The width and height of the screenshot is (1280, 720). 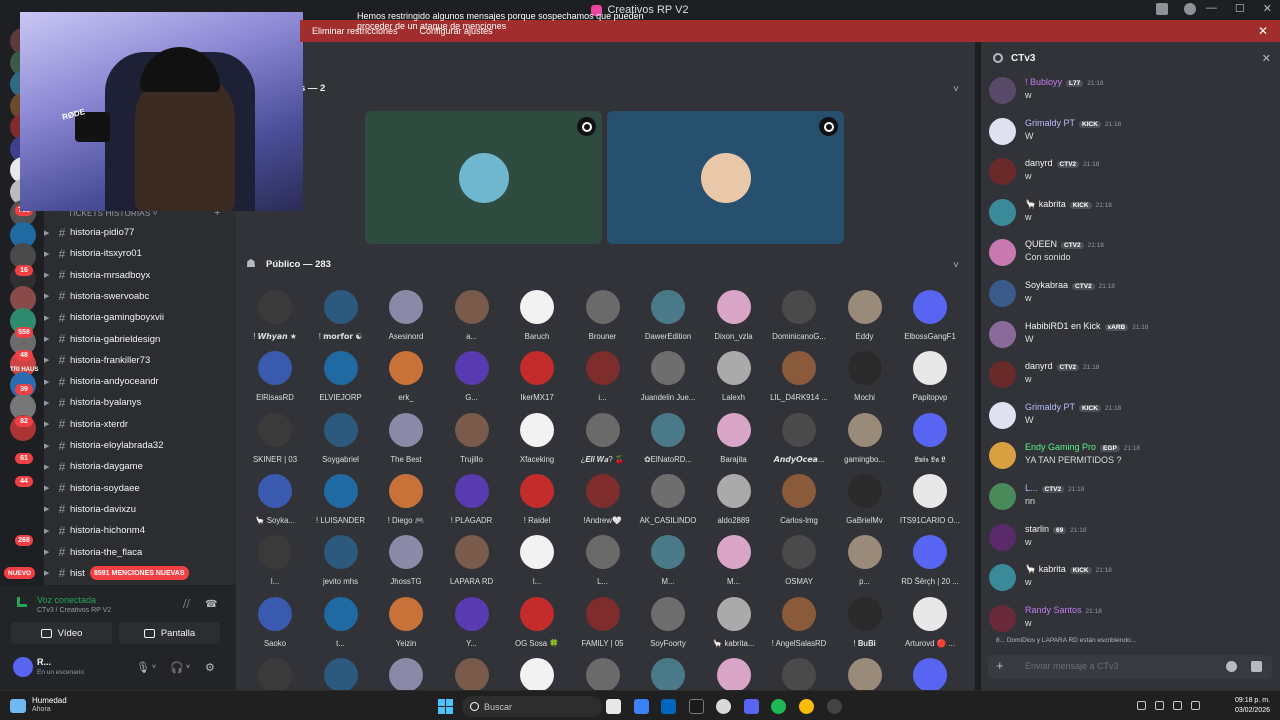 What do you see at coordinates (140, 317) in the screenshot?
I see `channel-item: ▶ # historia-gamingboyxvii` at bounding box center [140, 317].